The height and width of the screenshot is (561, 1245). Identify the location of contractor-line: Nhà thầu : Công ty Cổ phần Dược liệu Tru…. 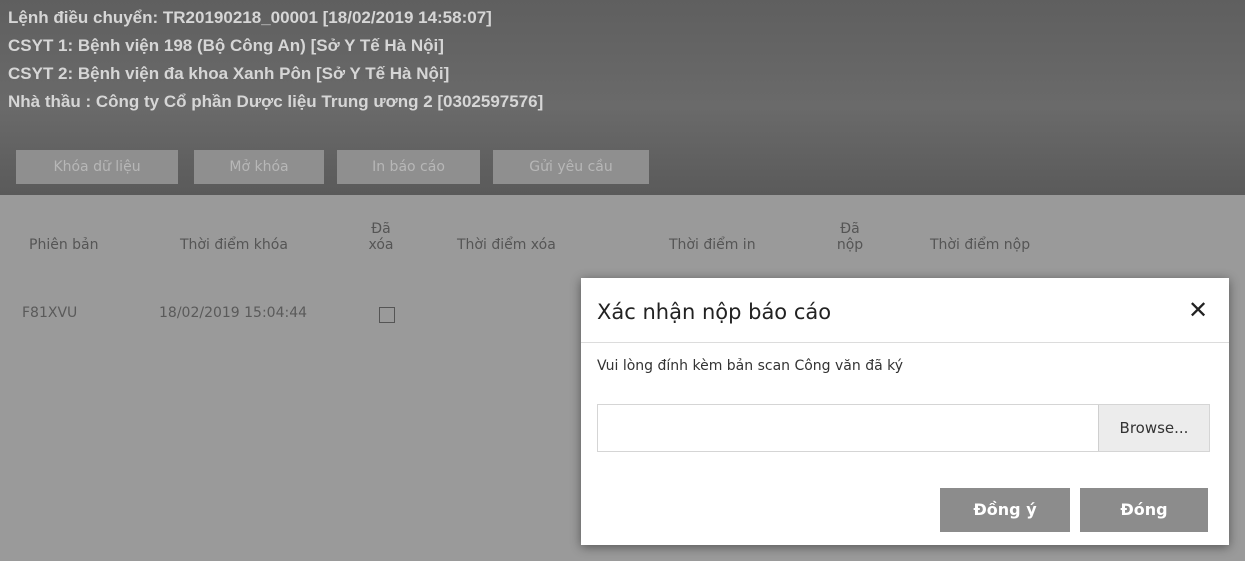
(276, 101).